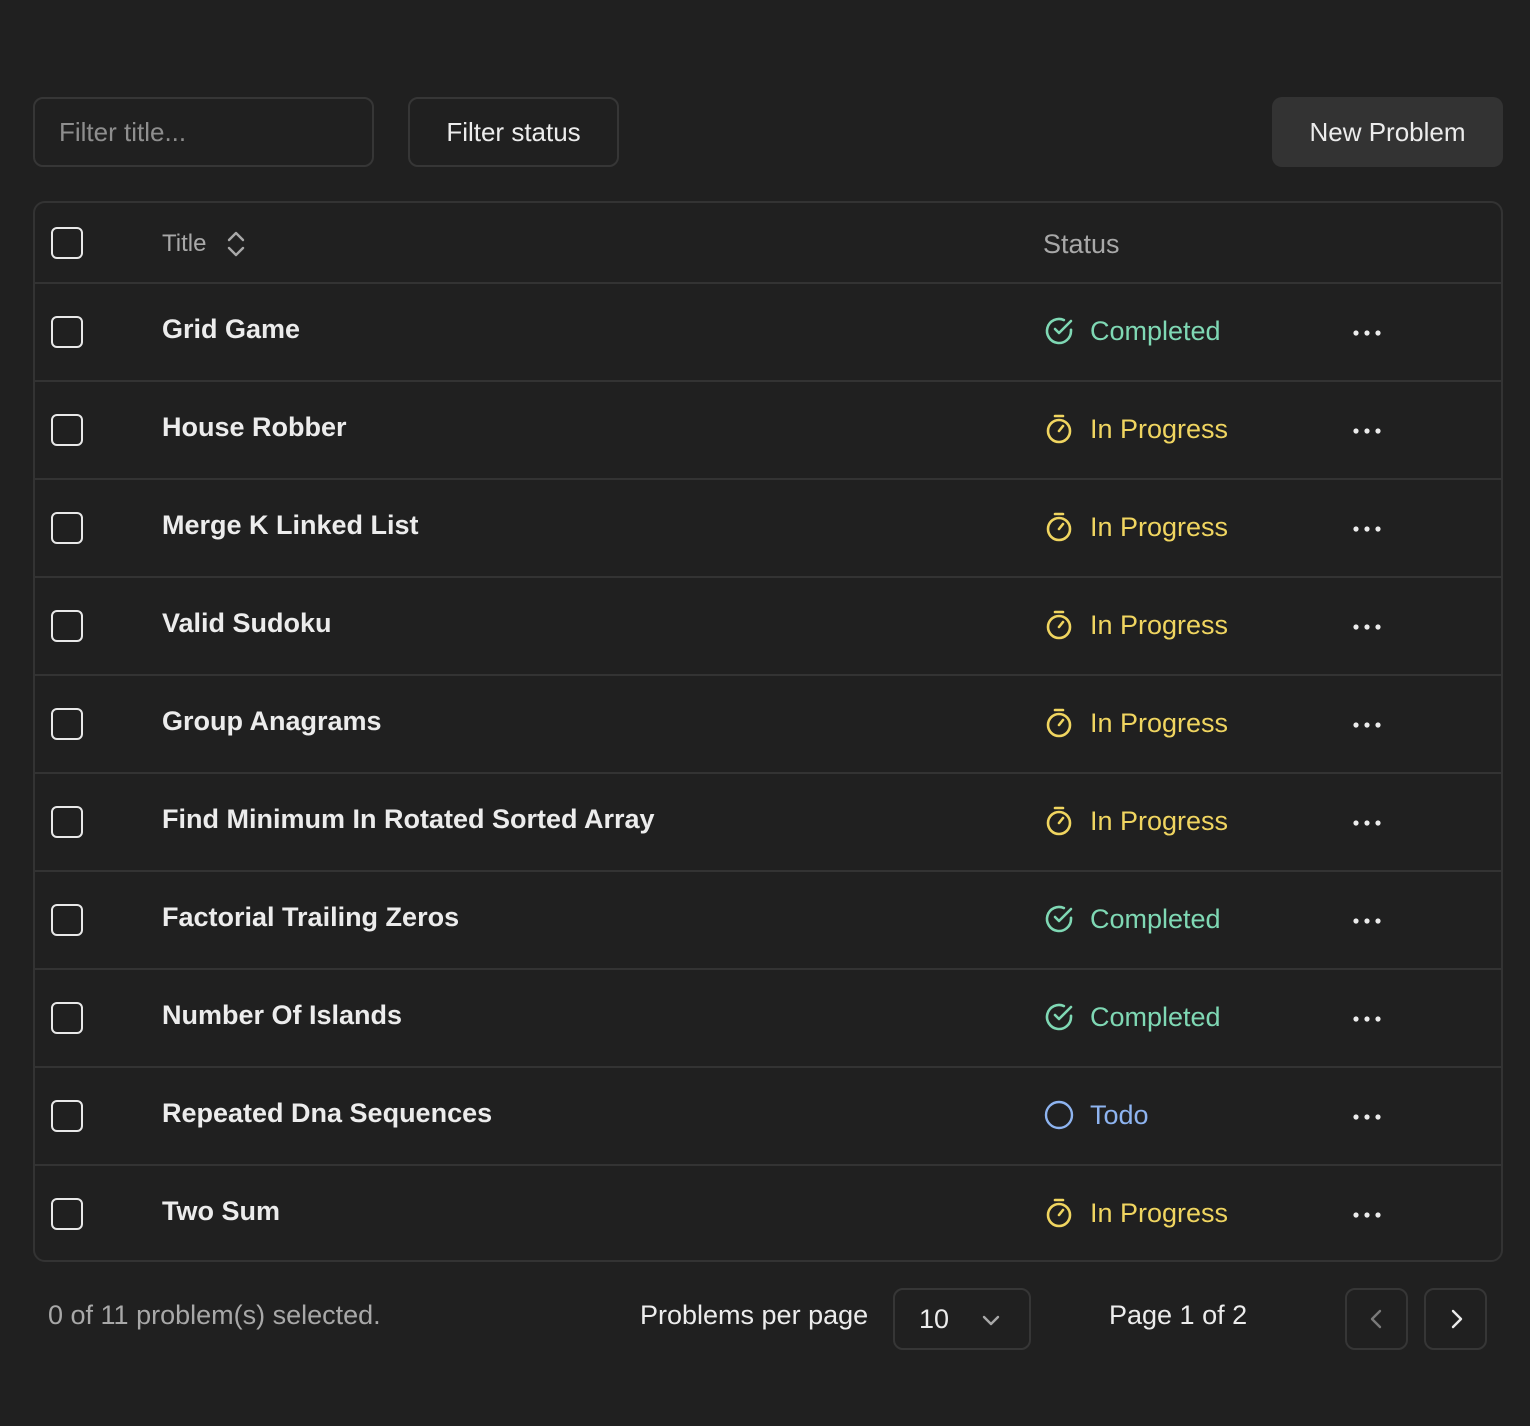 This screenshot has width=1530, height=1426. I want to click on chevron-right-icon, so click(1456, 1319).